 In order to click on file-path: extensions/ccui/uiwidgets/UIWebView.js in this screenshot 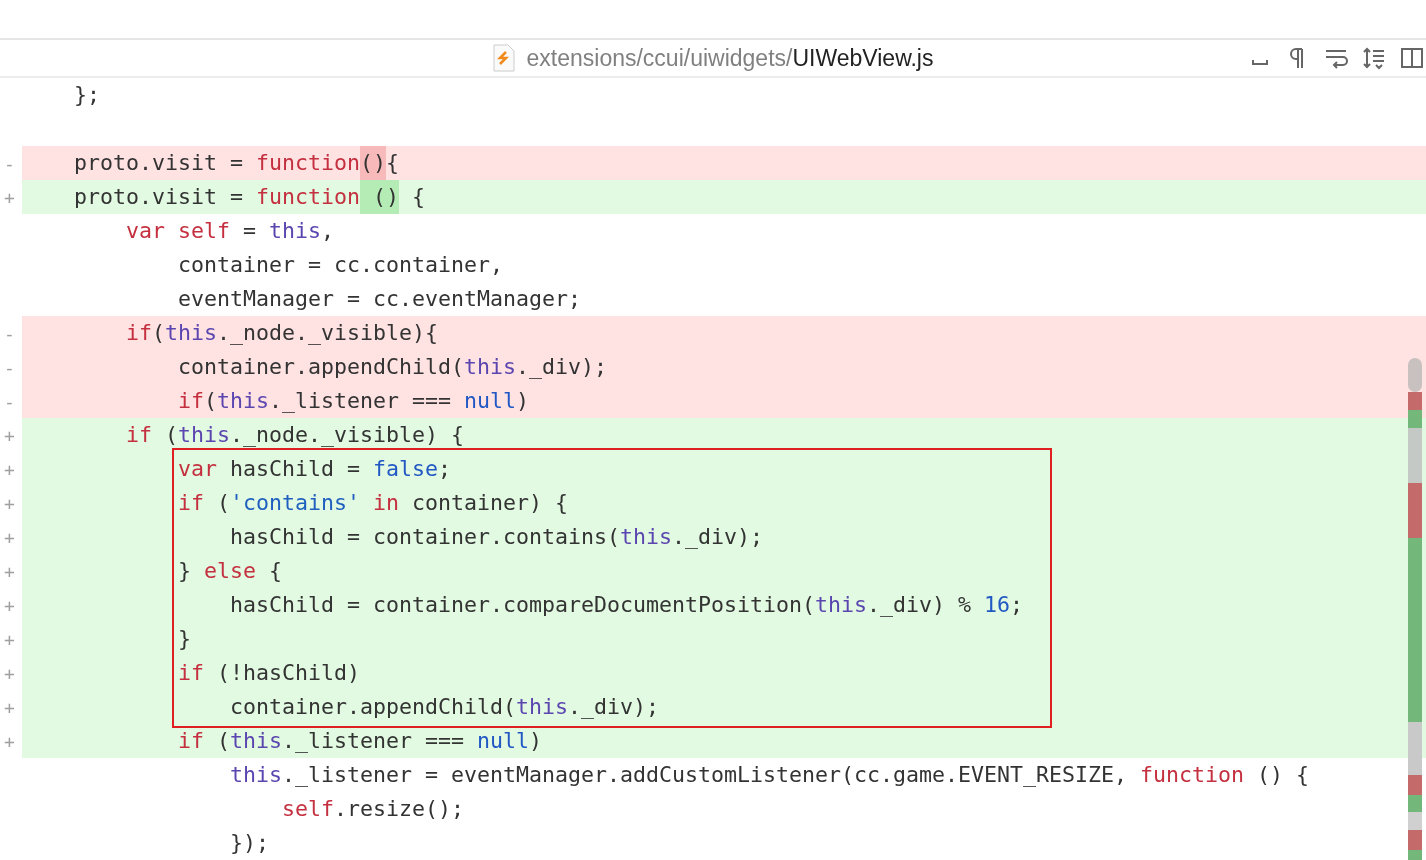, I will do `click(730, 58)`.